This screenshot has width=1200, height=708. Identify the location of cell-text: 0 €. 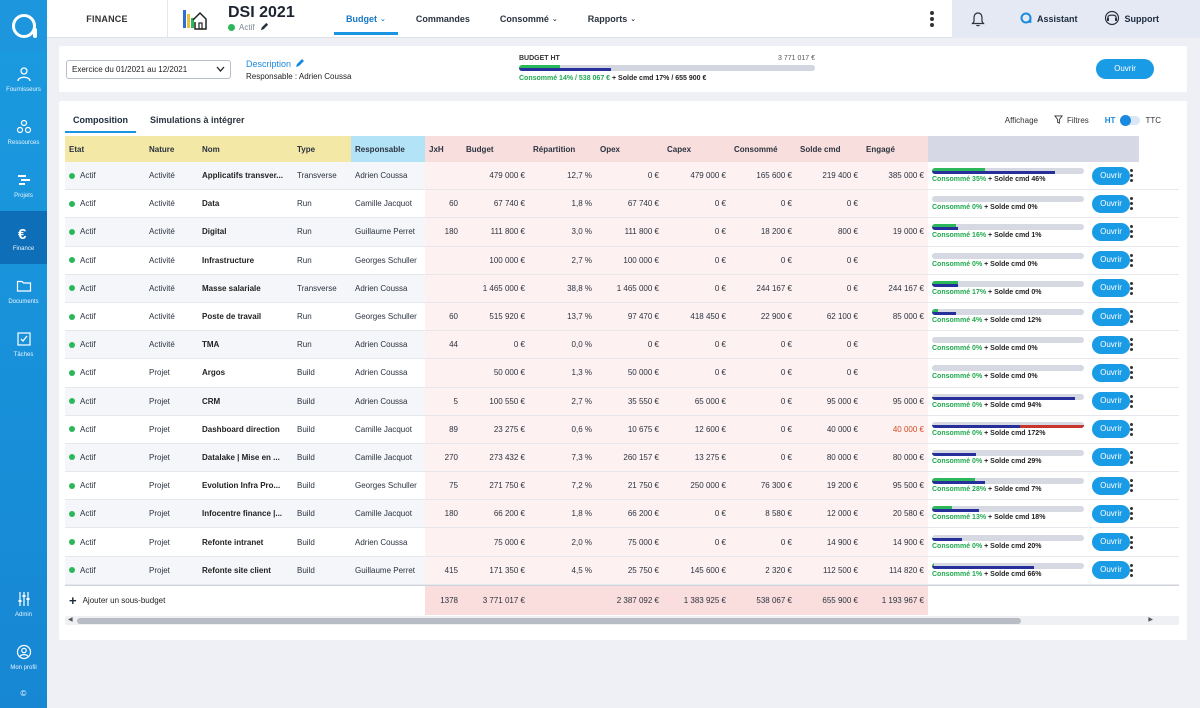
(720, 542).